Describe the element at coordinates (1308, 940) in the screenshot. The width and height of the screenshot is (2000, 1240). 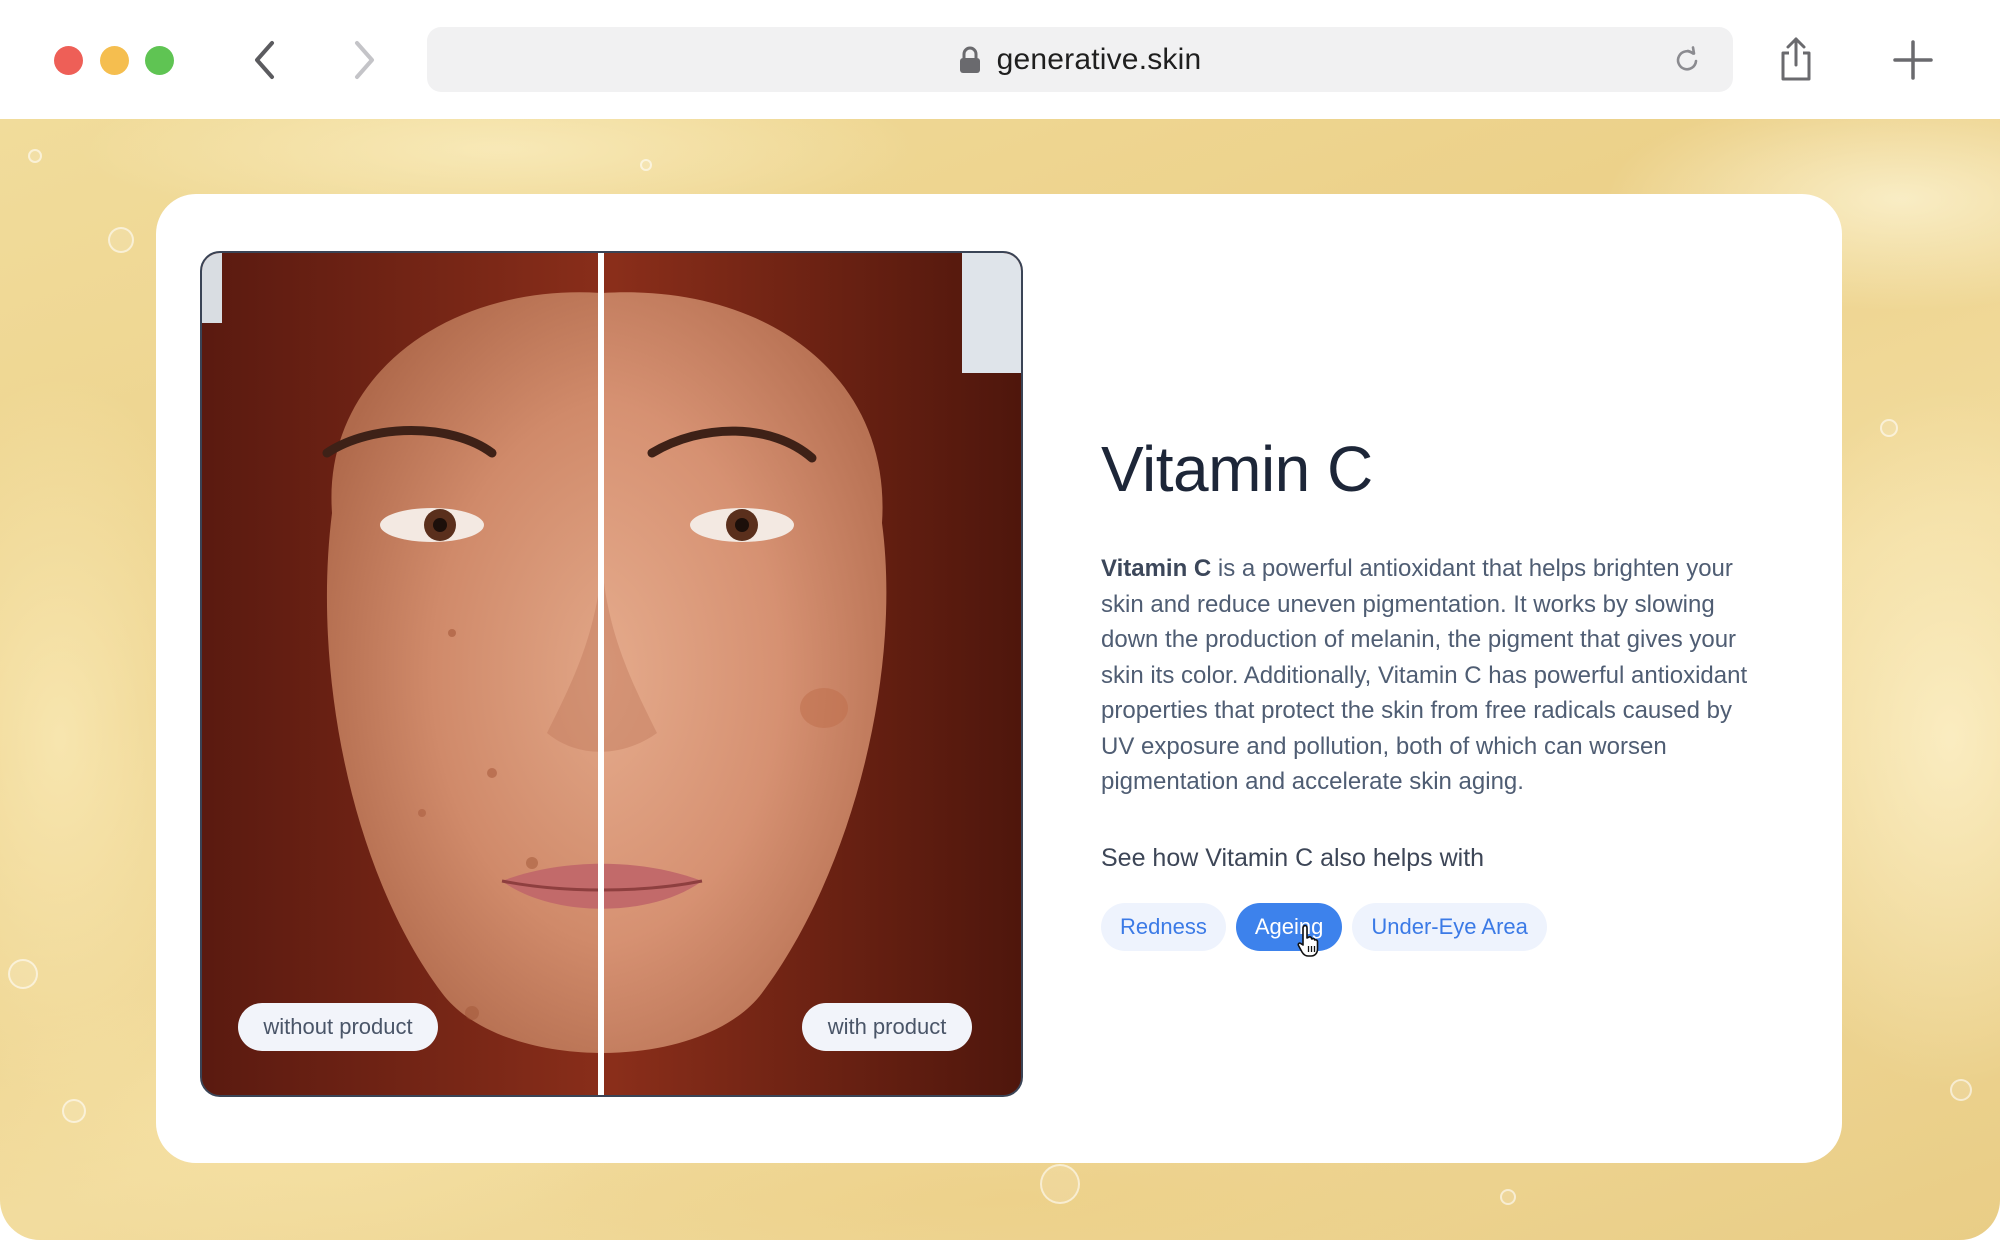
I see `hand-pointer-cursor-icon` at that location.